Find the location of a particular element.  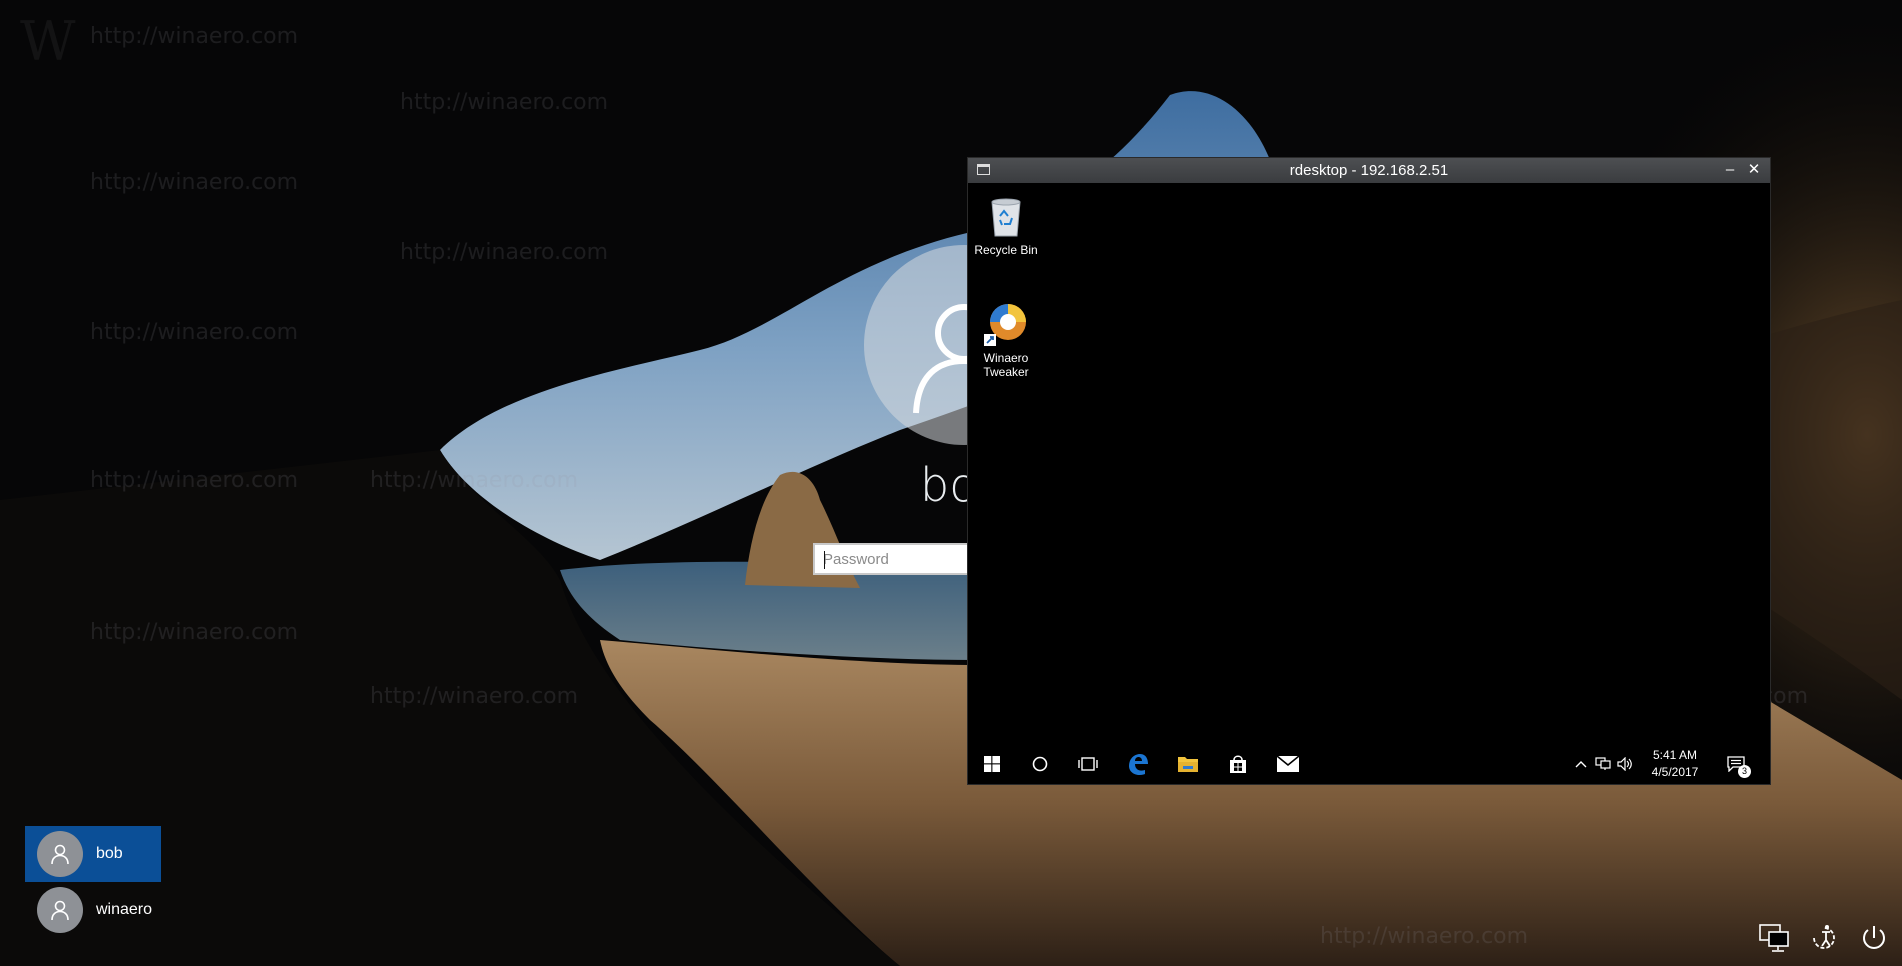

lock-screen-corner-controls is located at coordinates (1824, 938).